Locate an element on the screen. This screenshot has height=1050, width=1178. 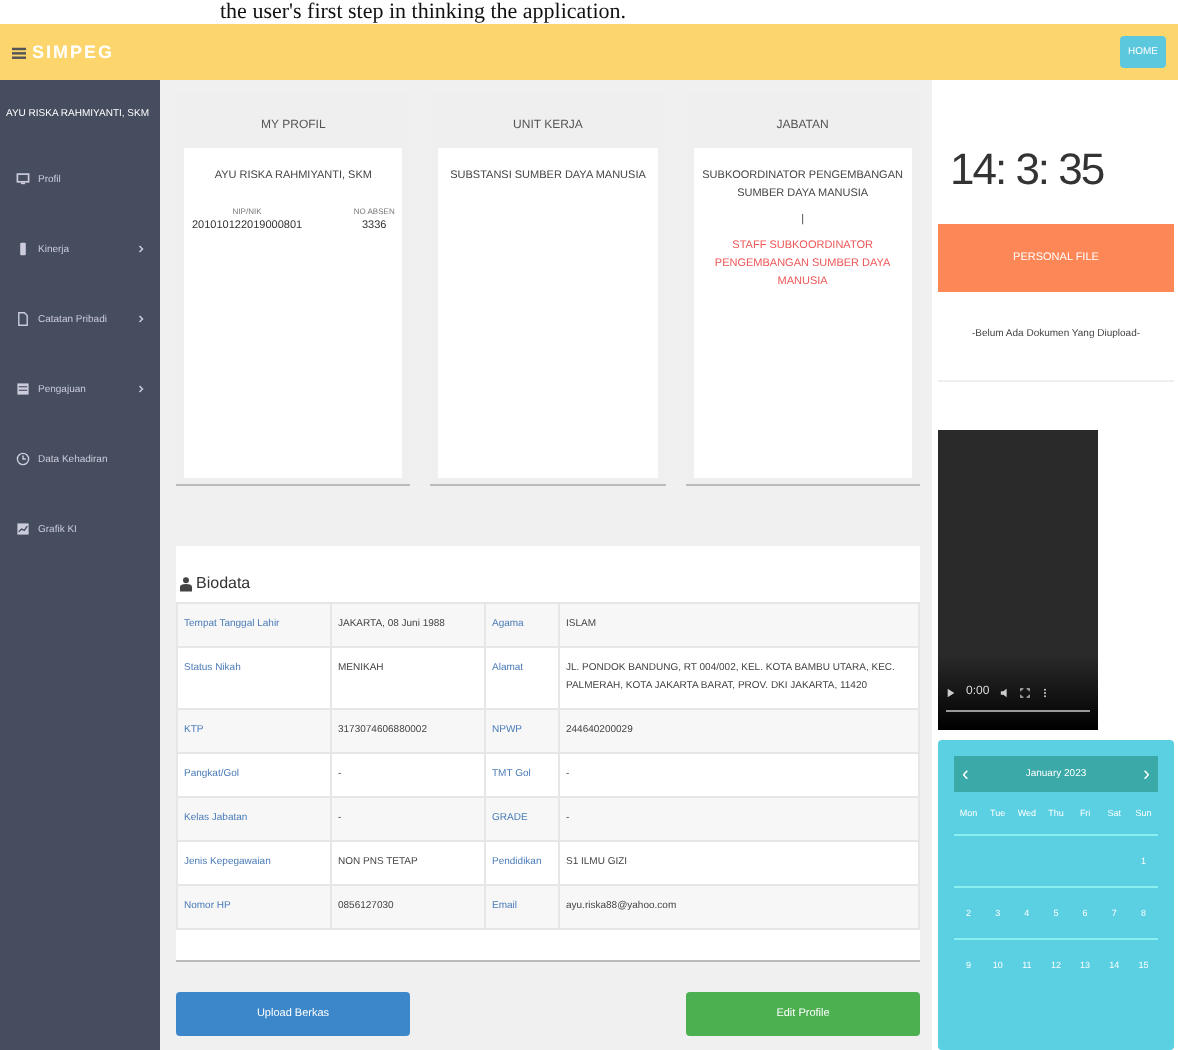
fullscreen-icon is located at coordinates (1024, 692).